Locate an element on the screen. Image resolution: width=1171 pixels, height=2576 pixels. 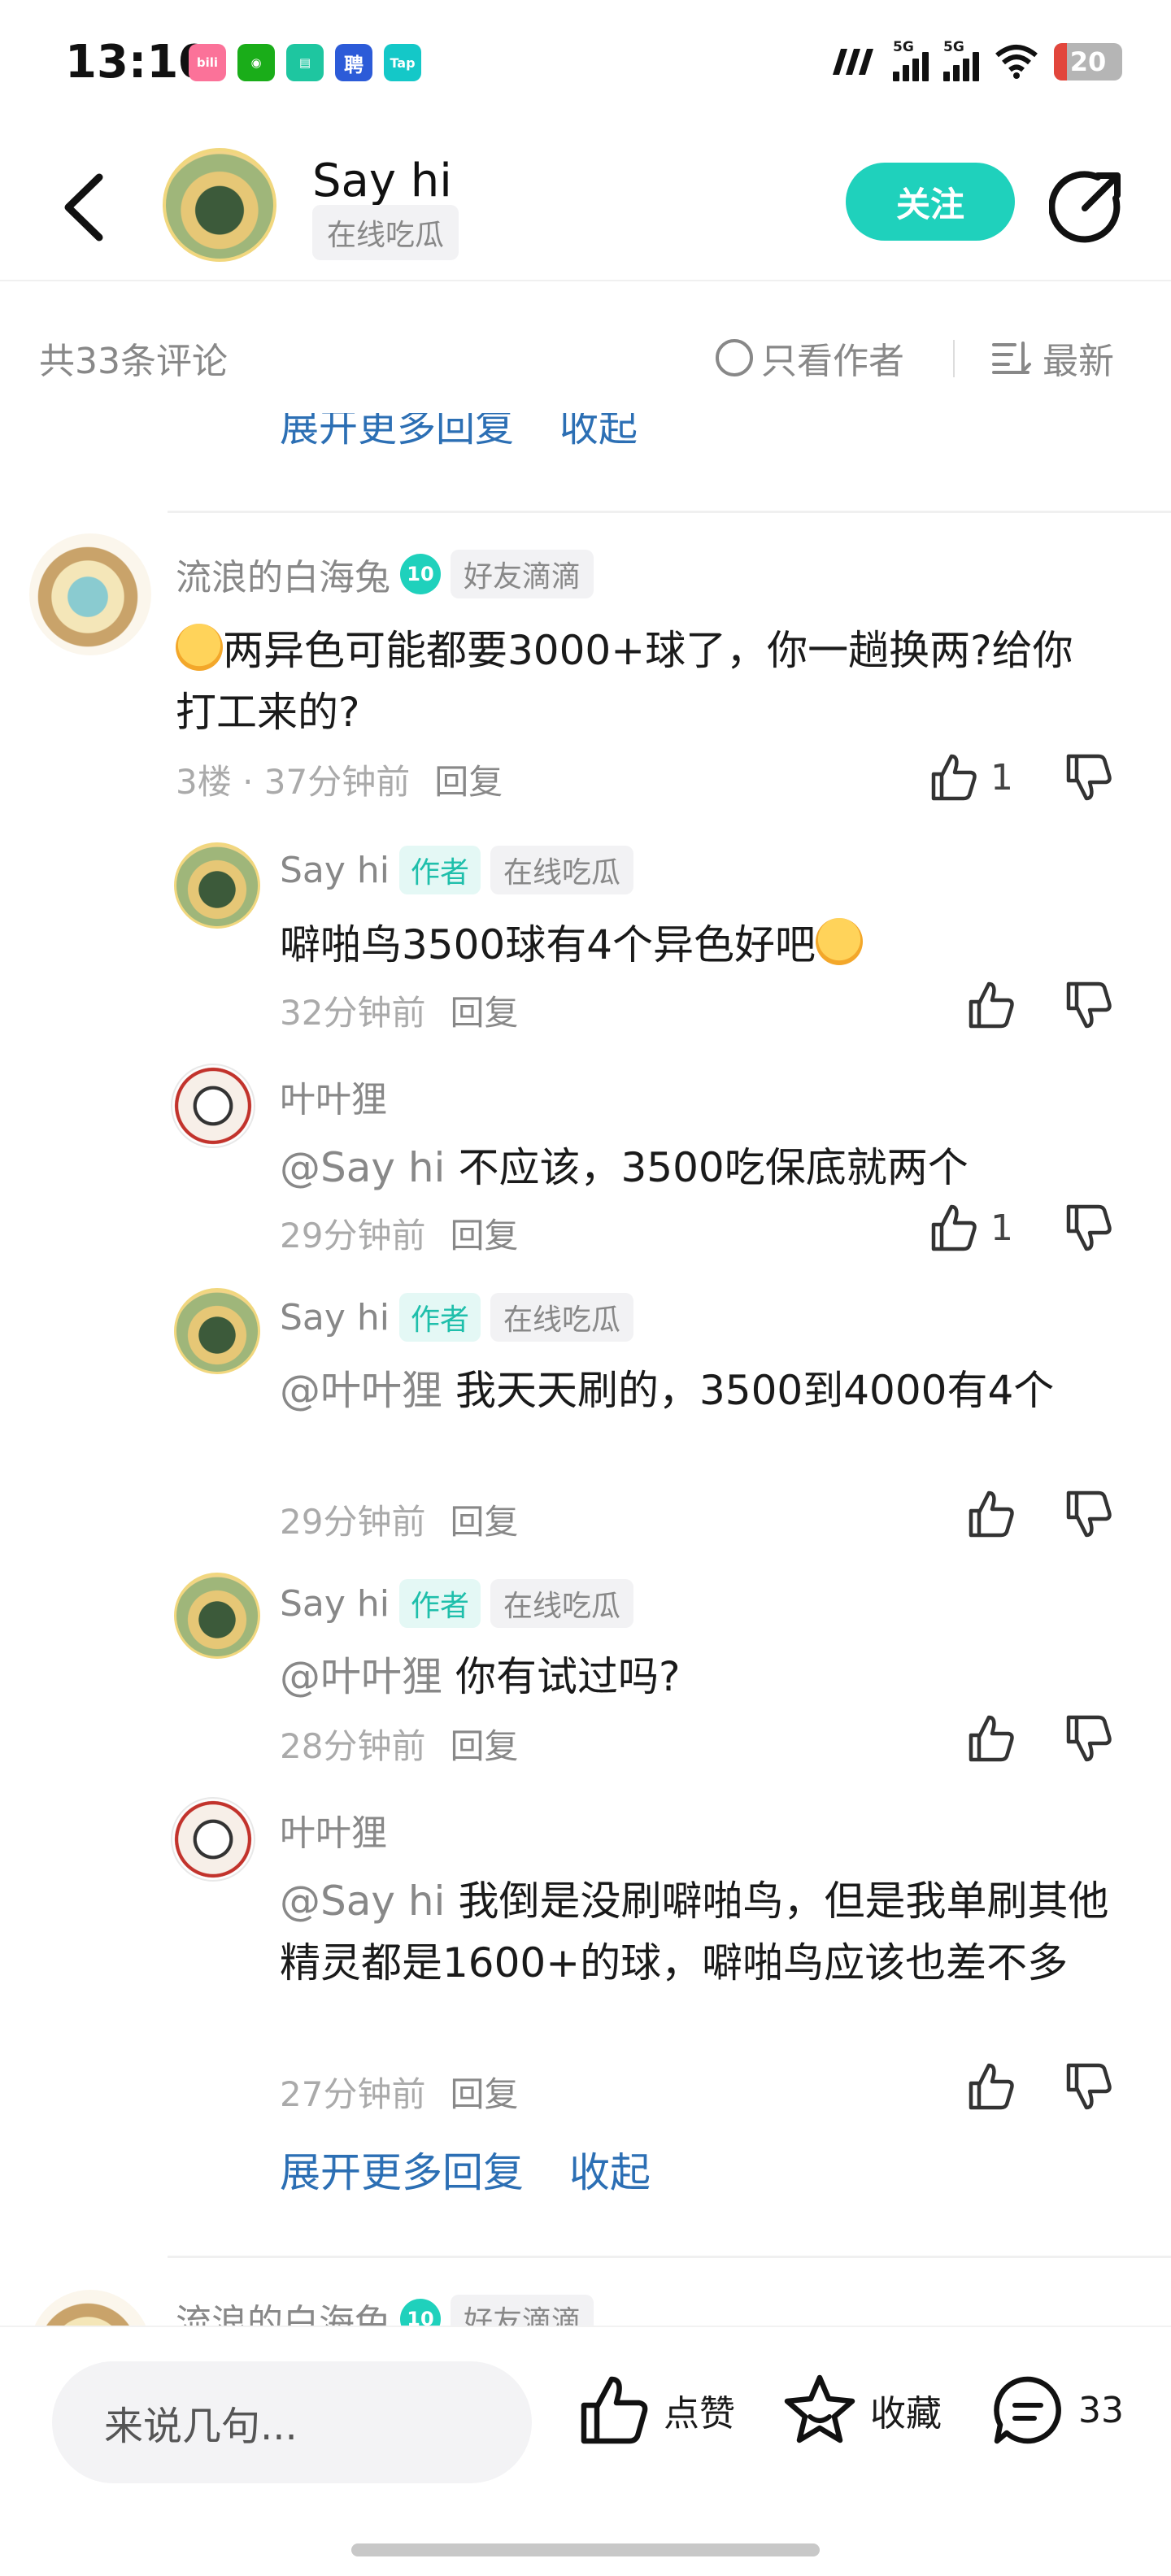
system-icons: 5G 5G 20 is located at coordinates (975, 60).